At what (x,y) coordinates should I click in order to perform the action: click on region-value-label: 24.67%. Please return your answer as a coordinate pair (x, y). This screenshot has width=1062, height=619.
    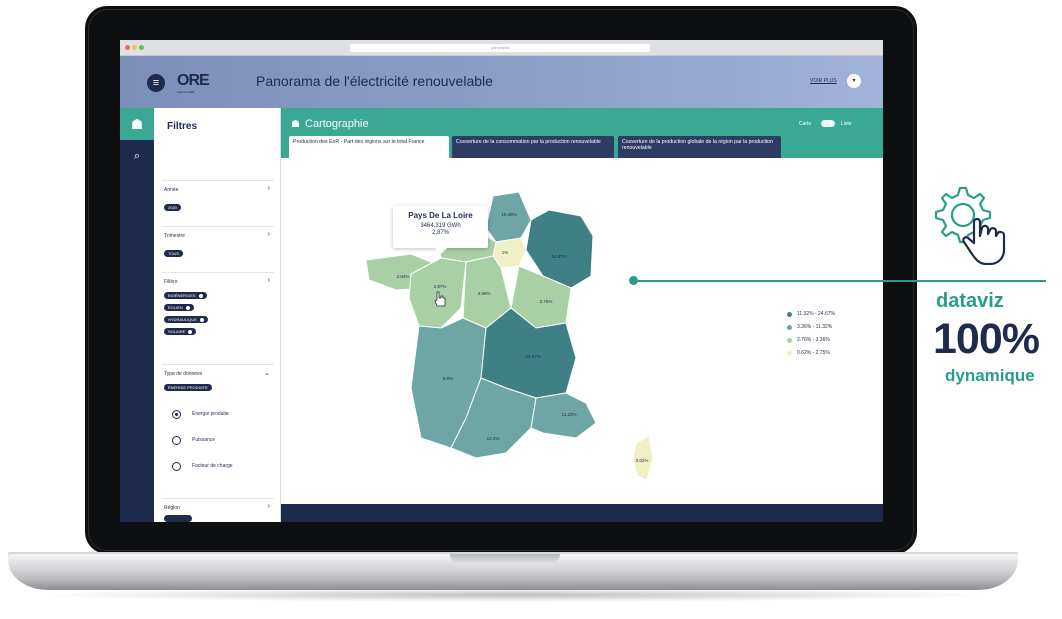
    Looking at the image, I should click on (532, 356).